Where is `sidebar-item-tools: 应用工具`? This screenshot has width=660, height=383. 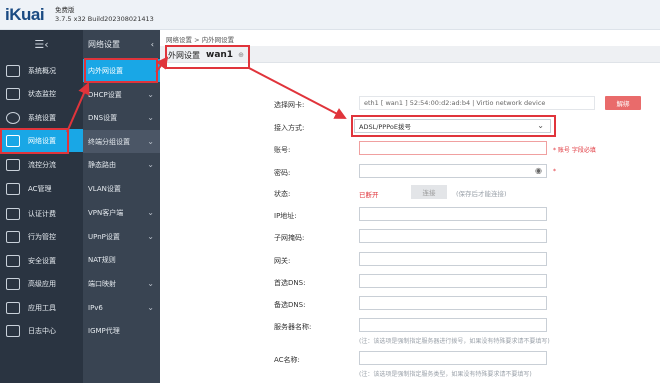 sidebar-item-tools: 应用工具 is located at coordinates (41, 307).